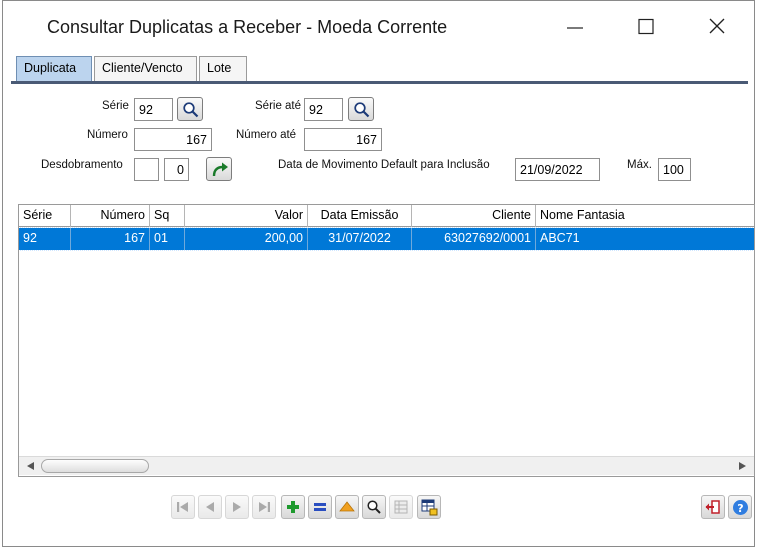 The height and width of the screenshot is (549, 758). I want to click on export-table-icon, so click(429, 507).